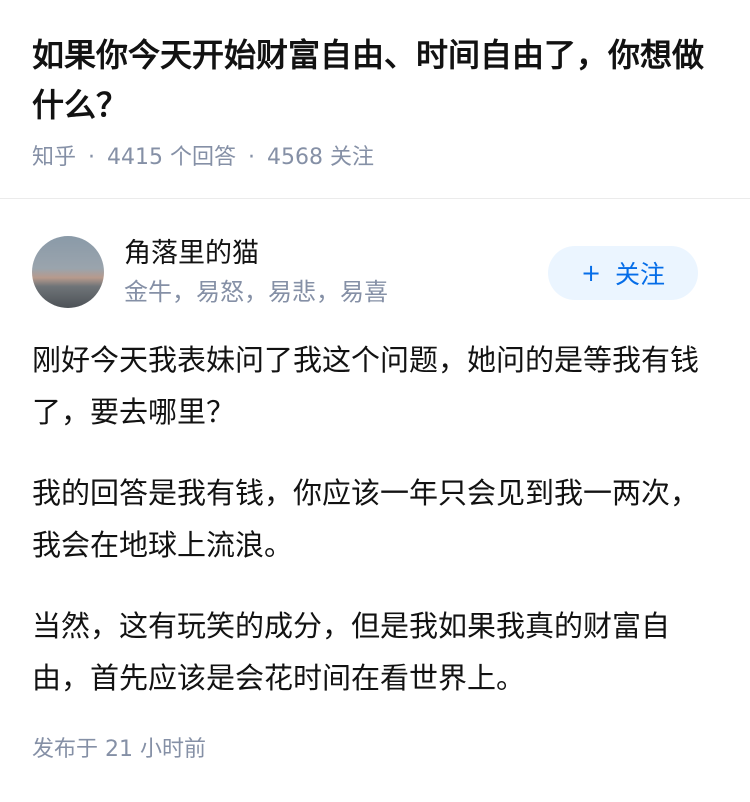 Image resolution: width=750 pixels, height=802 pixels. What do you see at coordinates (640, 274) in the screenshot?
I see `follow-label: 关注` at bounding box center [640, 274].